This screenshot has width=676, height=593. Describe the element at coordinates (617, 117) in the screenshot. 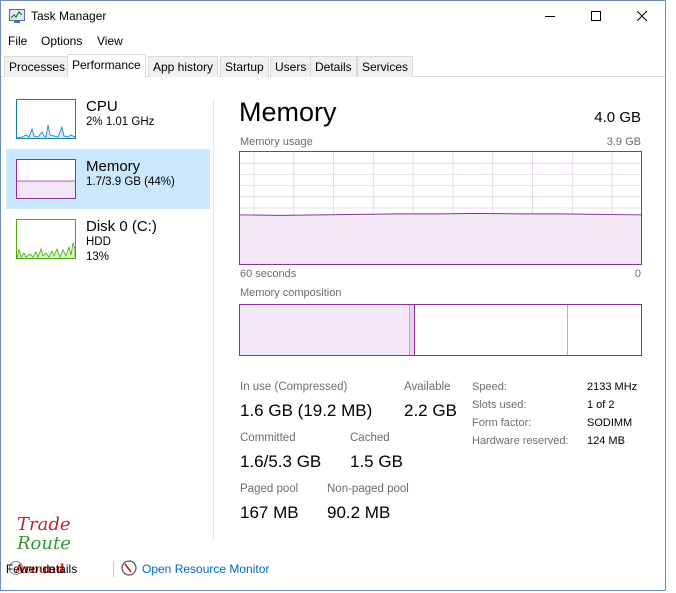

I see `total-memory: 4.0 GB` at that location.